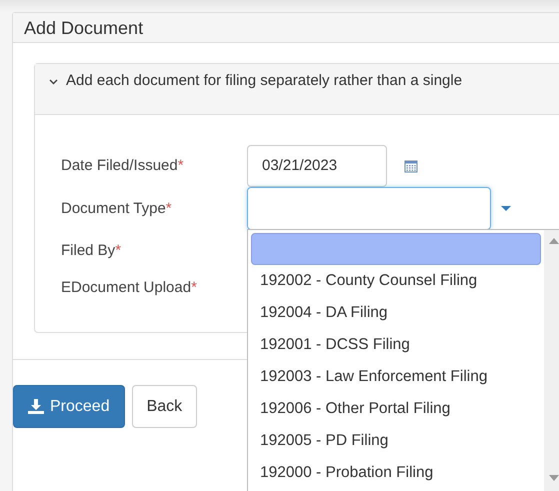  What do you see at coordinates (411, 165) in the screenshot?
I see `calendar-icon` at bounding box center [411, 165].